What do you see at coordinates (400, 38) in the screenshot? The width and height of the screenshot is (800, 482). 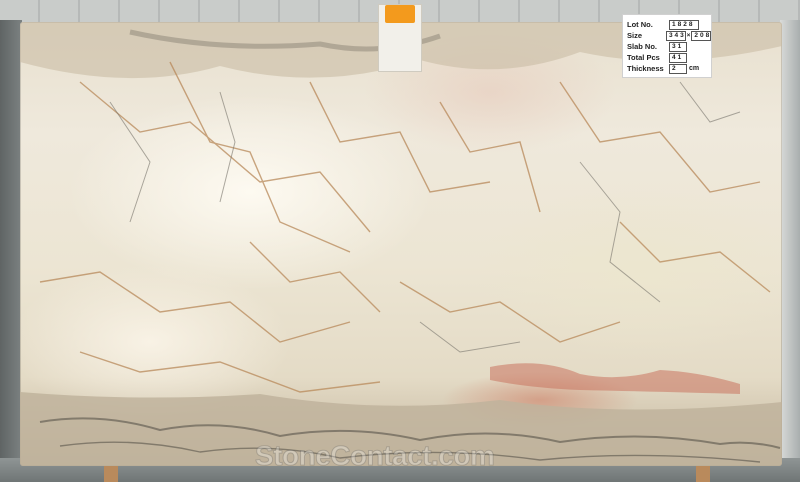 I see `slab-hang-tag` at bounding box center [400, 38].